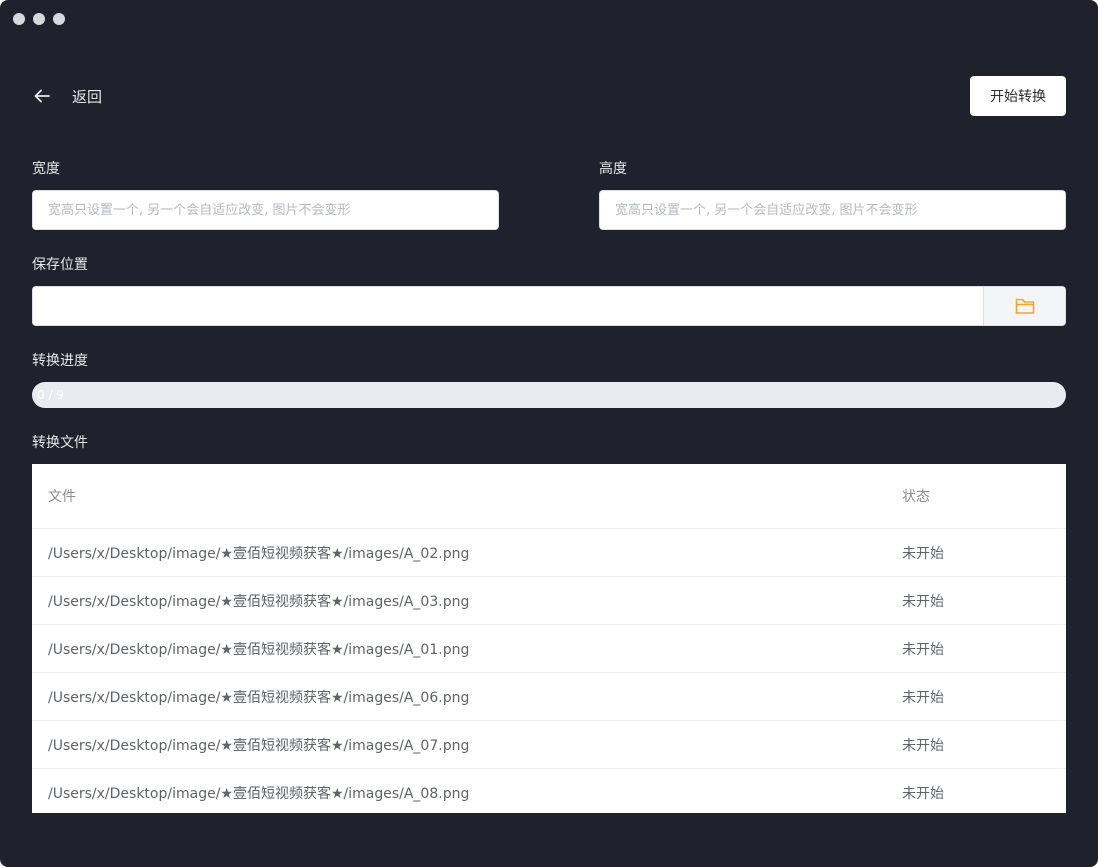 The width and height of the screenshot is (1098, 867). I want to click on width-input, so click(265, 210).